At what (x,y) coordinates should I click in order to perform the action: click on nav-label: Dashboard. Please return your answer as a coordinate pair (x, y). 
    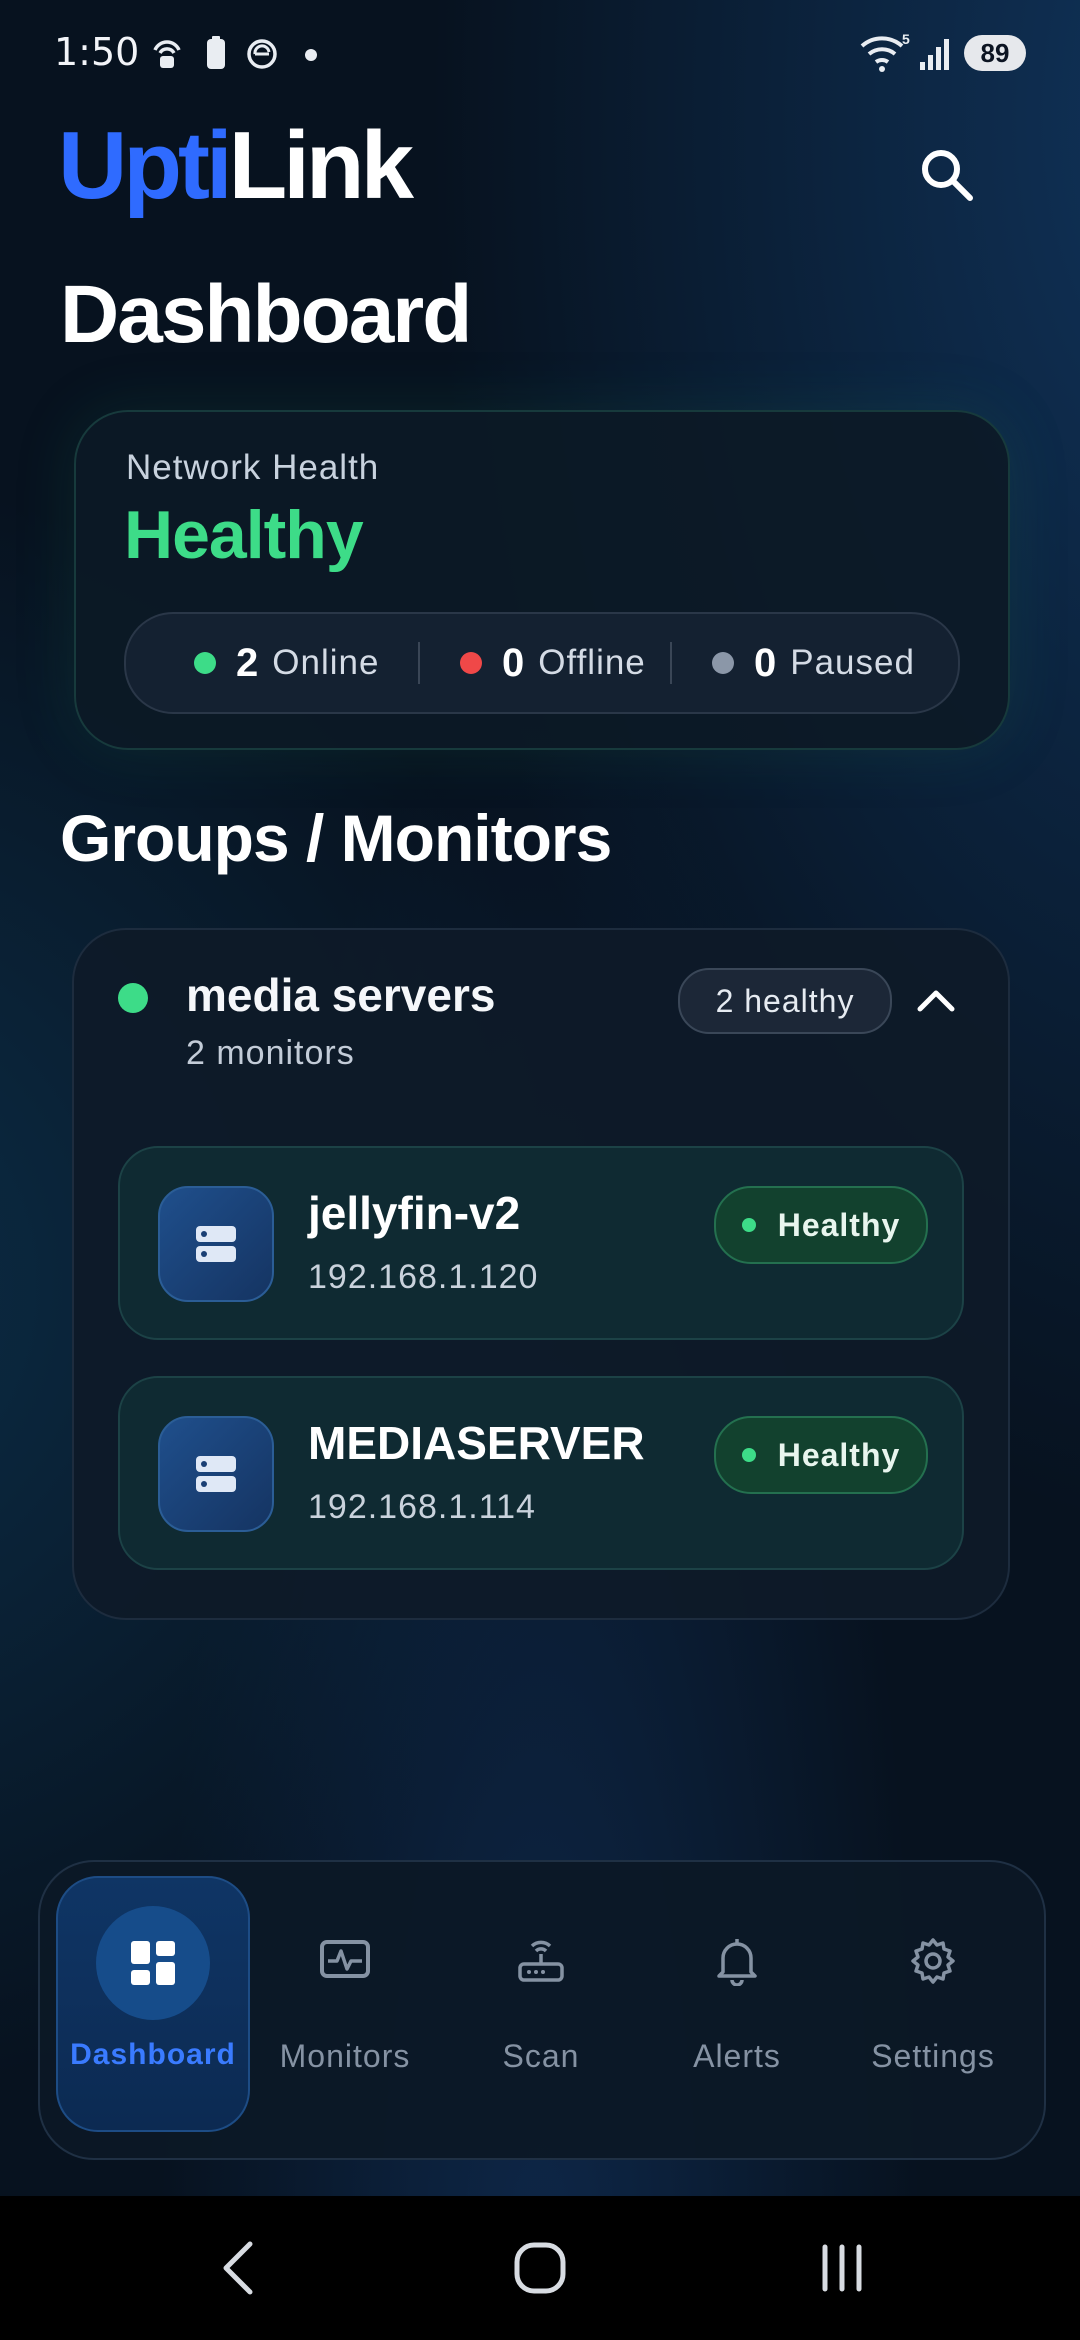
    Looking at the image, I should click on (153, 2054).